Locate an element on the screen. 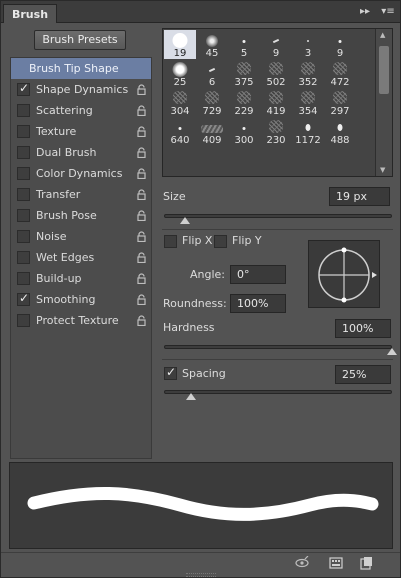 The width and height of the screenshot is (401, 578). hardness-field: 100% is located at coordinates (363, 328).